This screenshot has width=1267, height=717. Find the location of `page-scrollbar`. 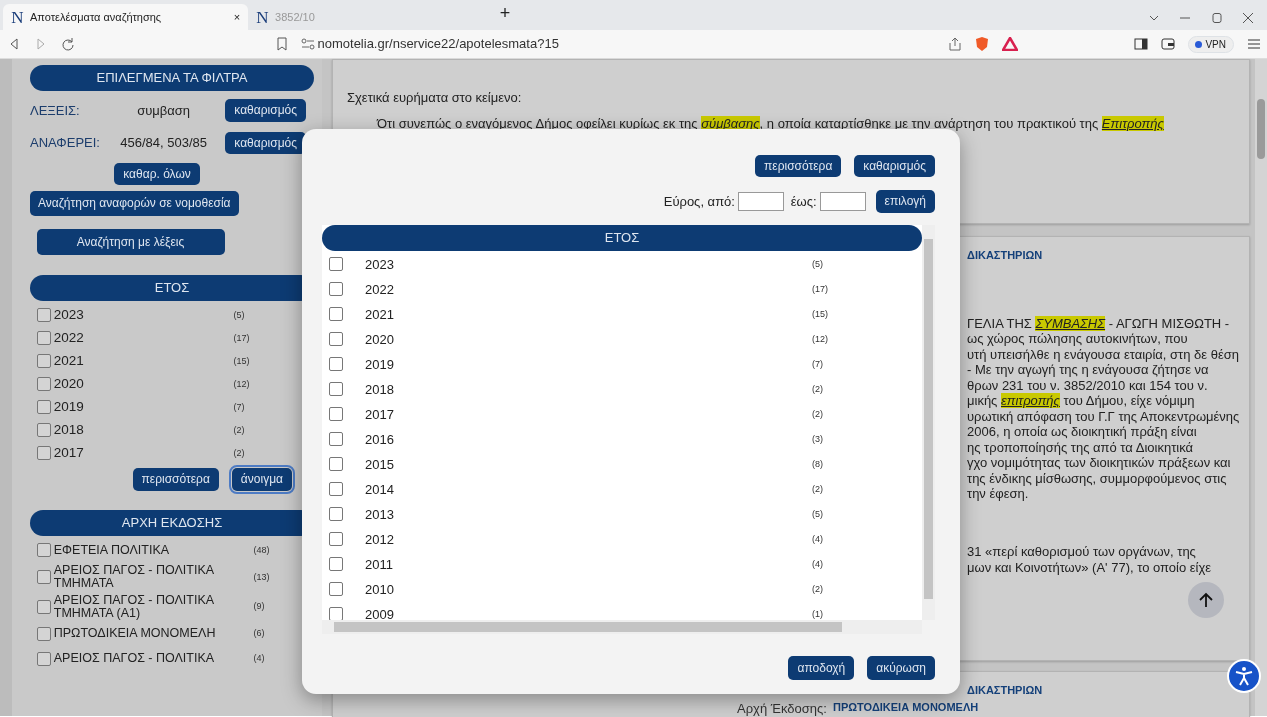

page-scrollbar is located at coordinates (1261, 387).